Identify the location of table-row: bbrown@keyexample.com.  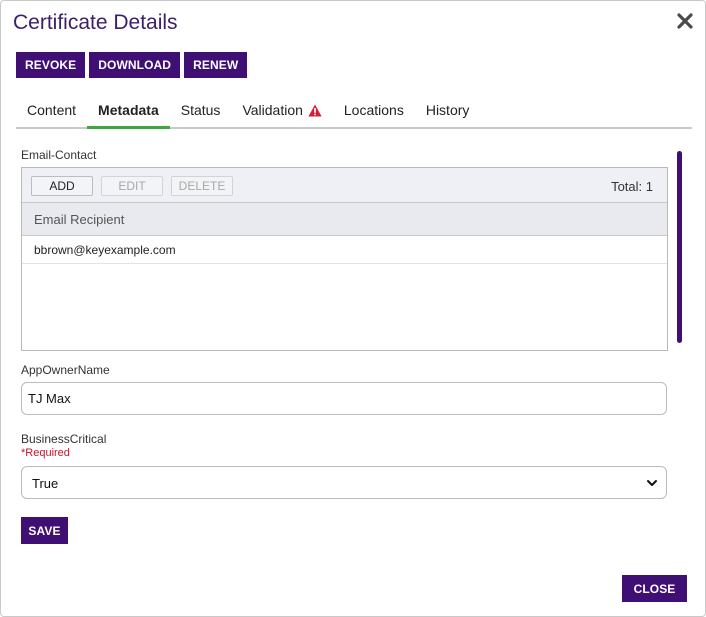
(344, 250).